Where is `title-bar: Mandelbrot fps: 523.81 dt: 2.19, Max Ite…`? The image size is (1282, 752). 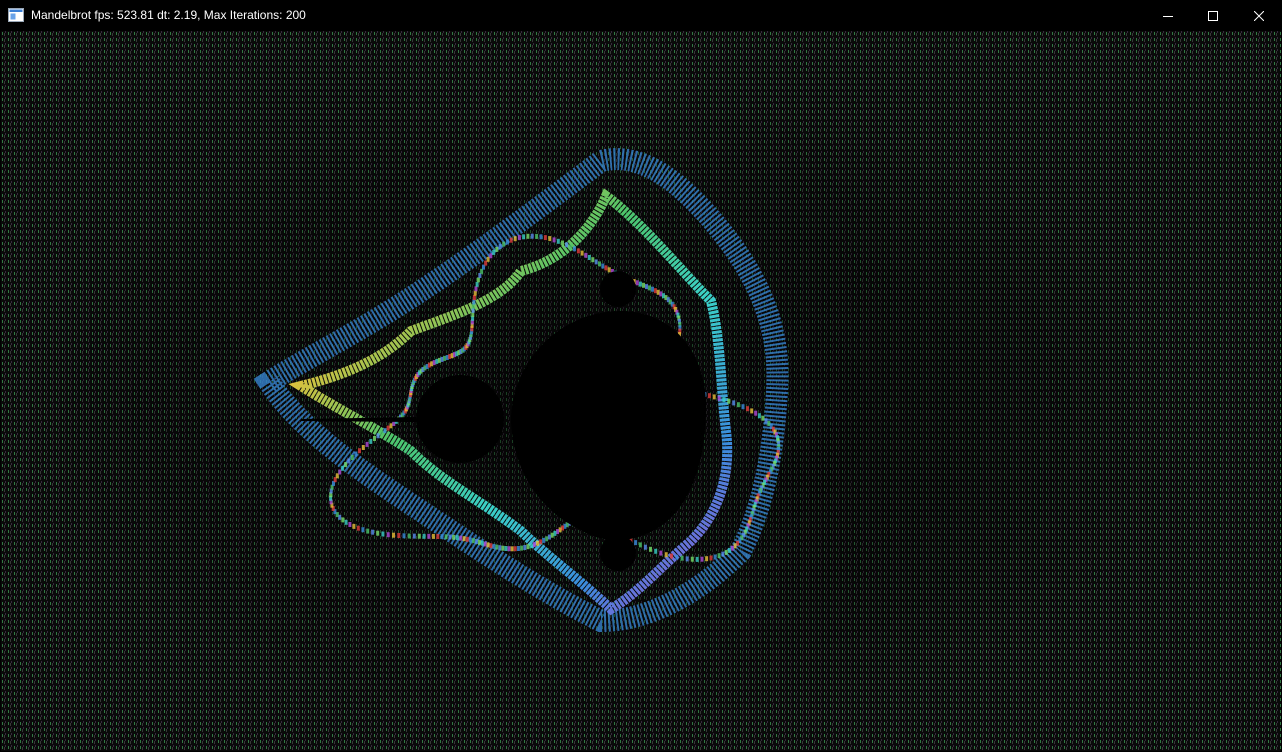
title-bar: Mandelbrot fps: 523.81 dt: 2.19, Max Ite… is located at coordinates (641, 15).